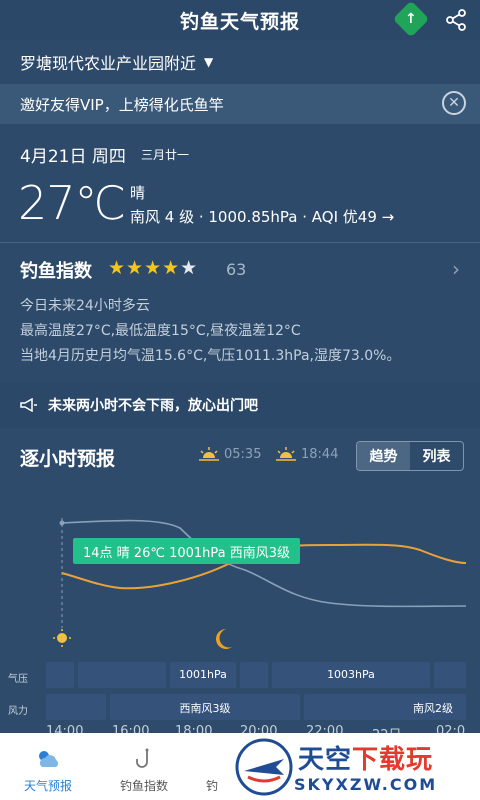 Image resolution: width=480 pixels, height=800 pixels. Describe the element at coordinates (144, 268) in the screenshot. I see `star-filled-icons: ★★★★` at that location.